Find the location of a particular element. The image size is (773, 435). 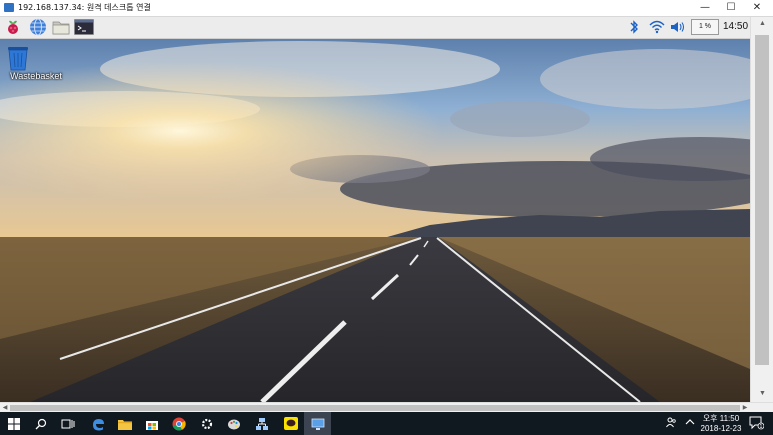

paint-icon is located at coordinates (233, 424).